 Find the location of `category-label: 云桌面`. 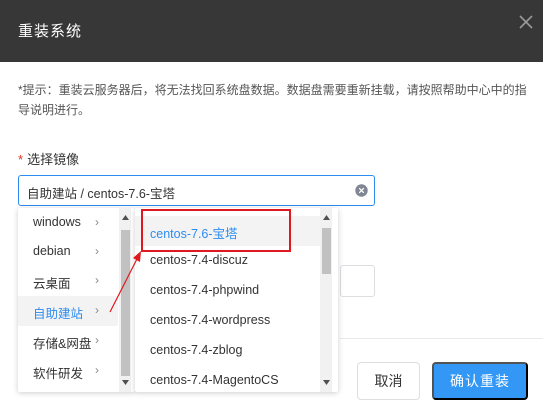

category-label: 云桌面 is located at coordinates (52, 284).